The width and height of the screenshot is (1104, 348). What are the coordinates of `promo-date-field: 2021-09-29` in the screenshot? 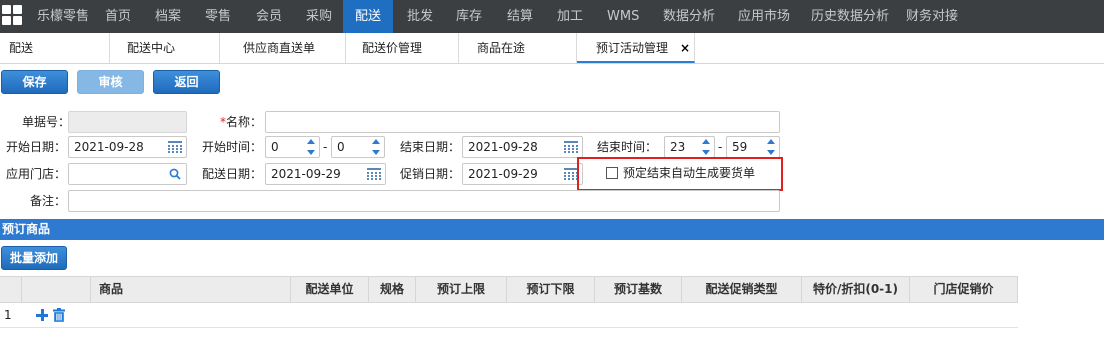 It's located at (522, 174).